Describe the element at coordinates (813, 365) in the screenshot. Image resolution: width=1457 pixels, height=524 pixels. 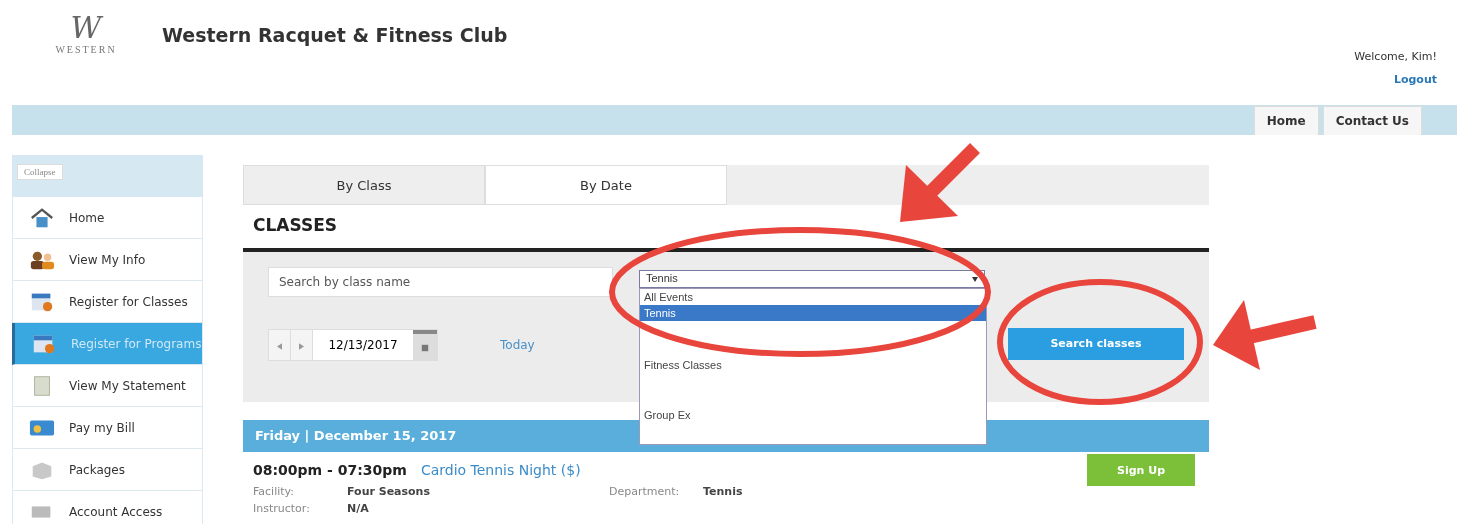
I see `dropdown-option: Fitness Classes` at that location.